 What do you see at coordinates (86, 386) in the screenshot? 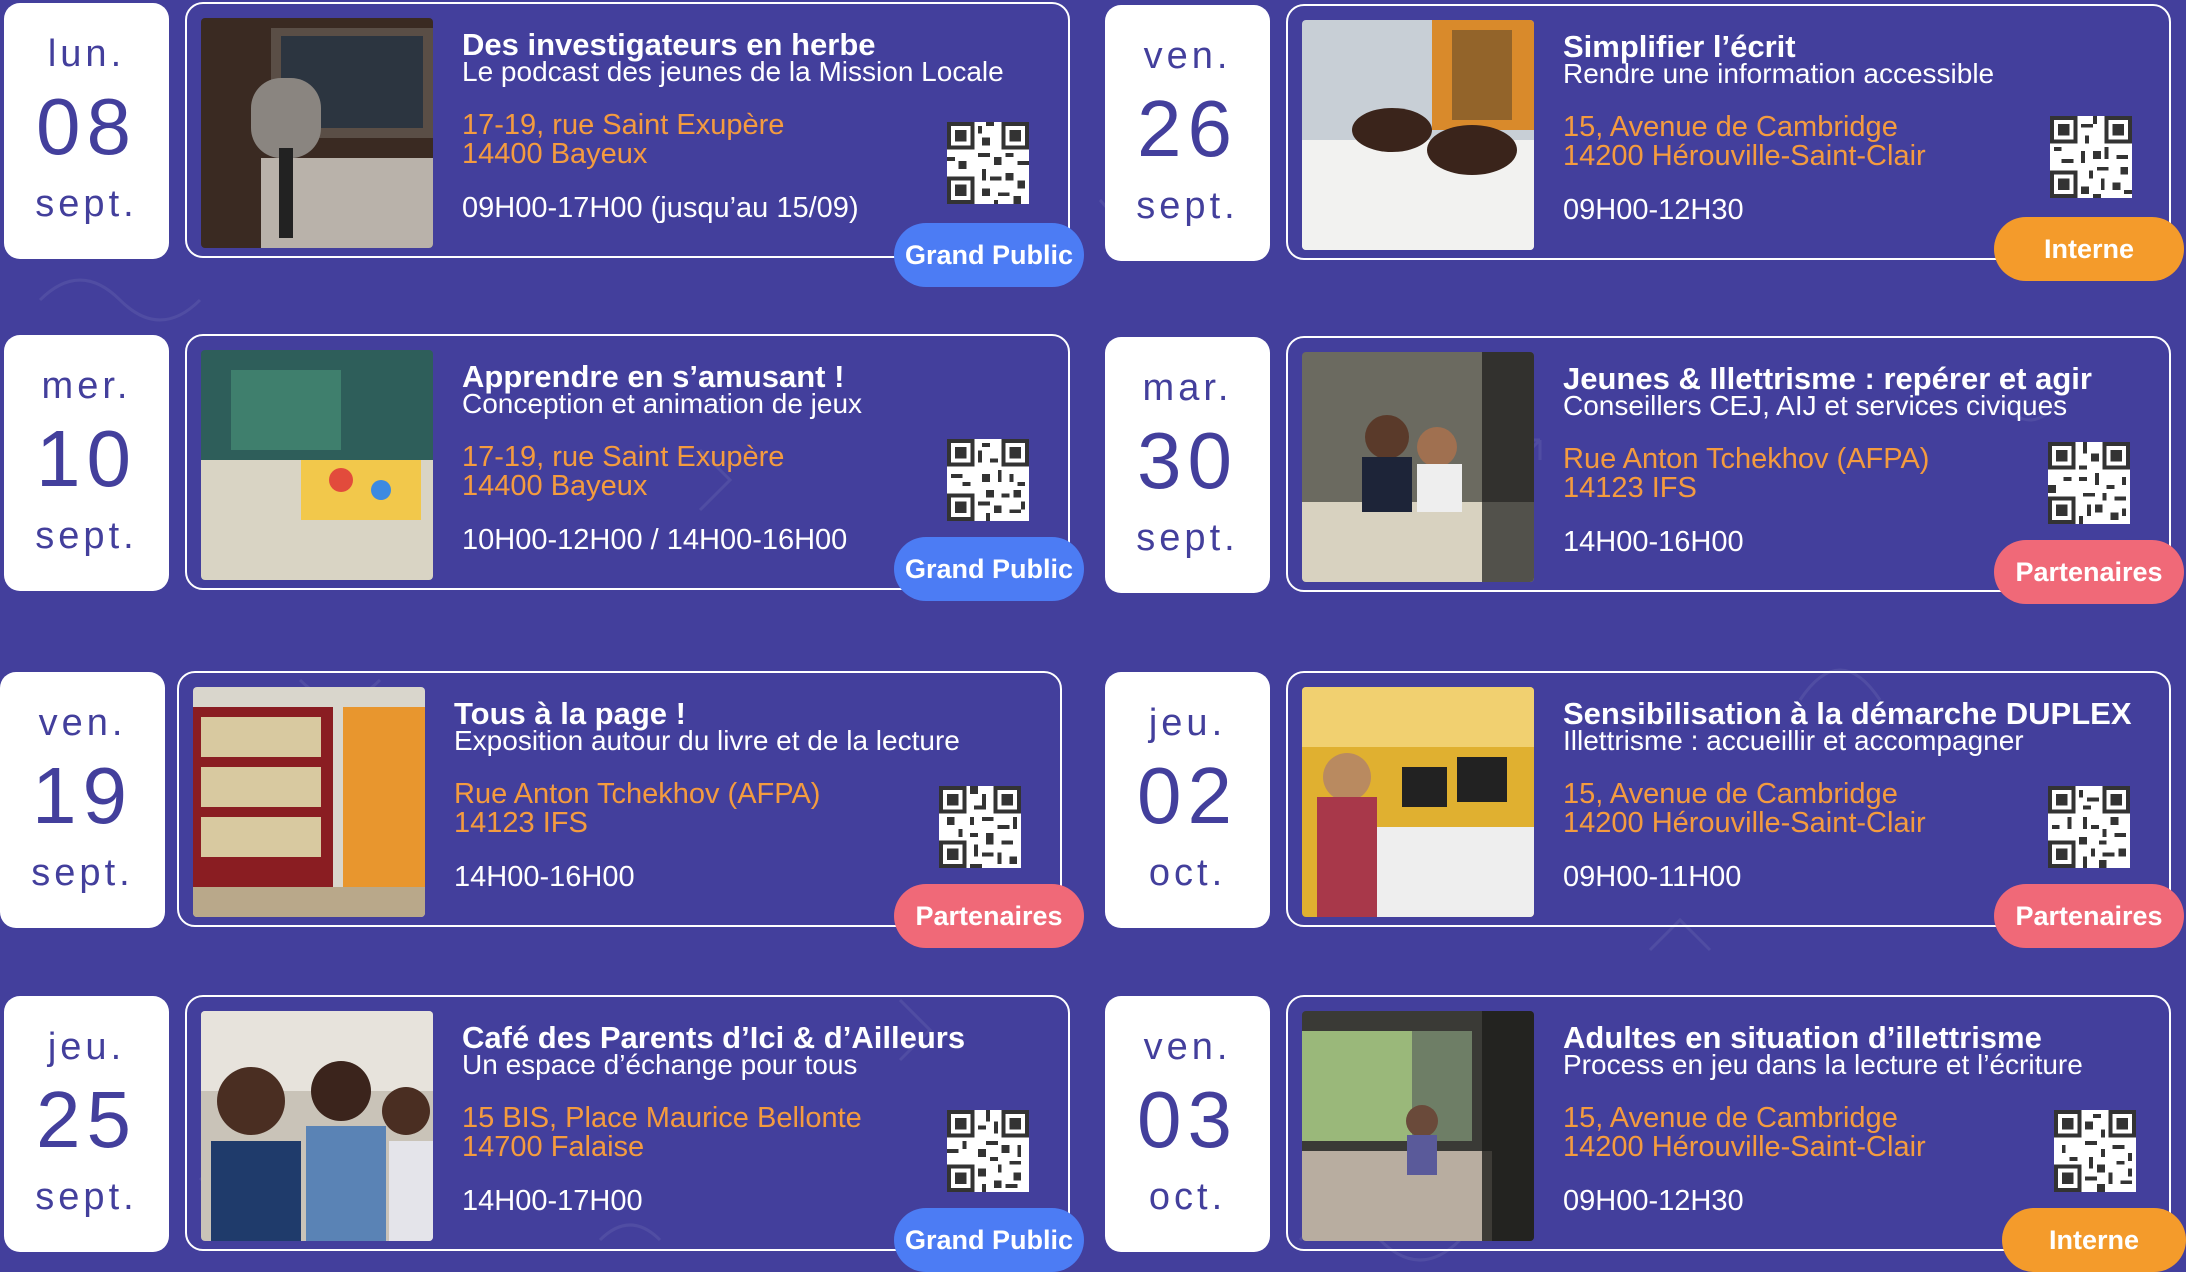
I see `date-weekday: mer.` at bounding box center [86, 386].